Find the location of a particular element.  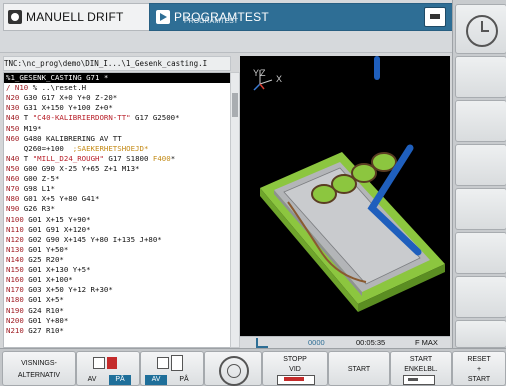

clock-icon is located at coordinates (482, 31).